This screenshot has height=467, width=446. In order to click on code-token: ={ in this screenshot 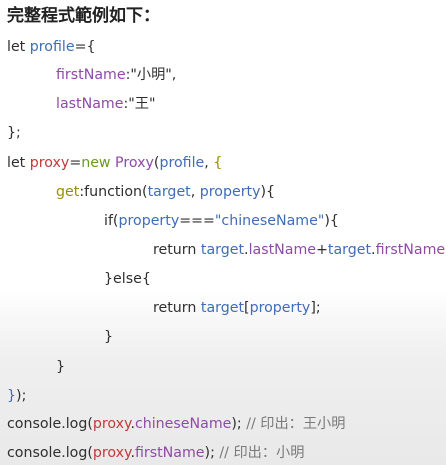, I will do `click(85, 47)`.